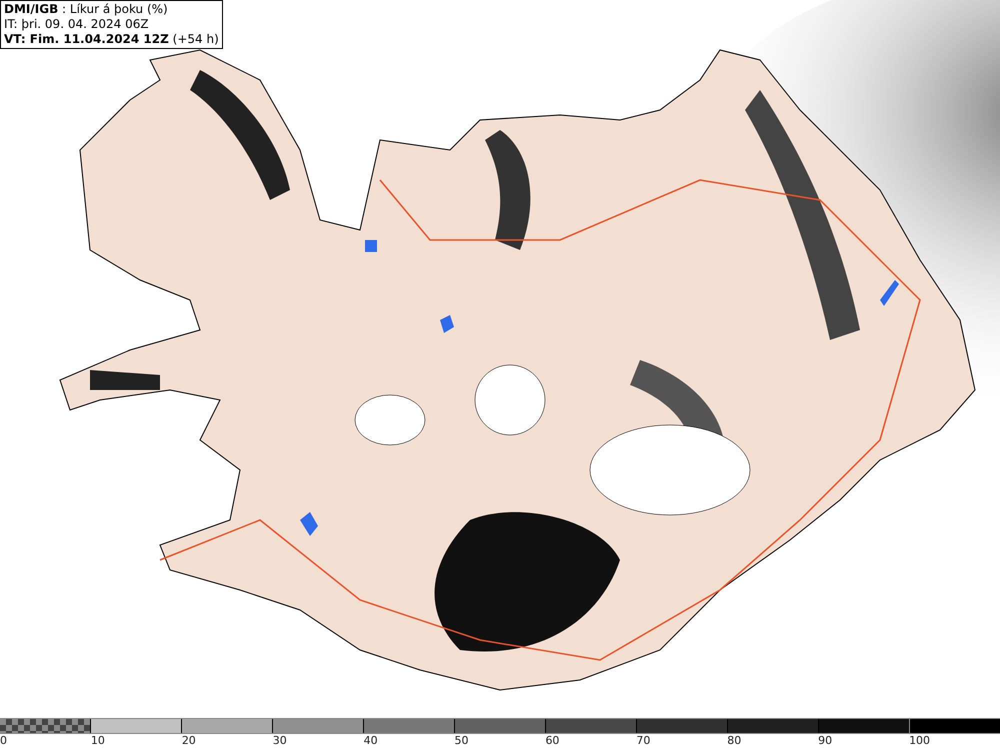 The width and height of the screenshot is (1000, 750). What do you see at coordinates (97, 740) in the screenshot?
I see `legend-label: 10` at bounding box center [97, 740].